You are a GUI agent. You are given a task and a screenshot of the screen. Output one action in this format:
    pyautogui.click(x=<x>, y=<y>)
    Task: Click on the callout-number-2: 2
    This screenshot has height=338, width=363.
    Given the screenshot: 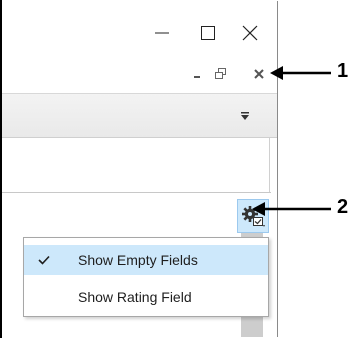 What is the action you would take?
    pyautogui.click(x=343, y=207)
    